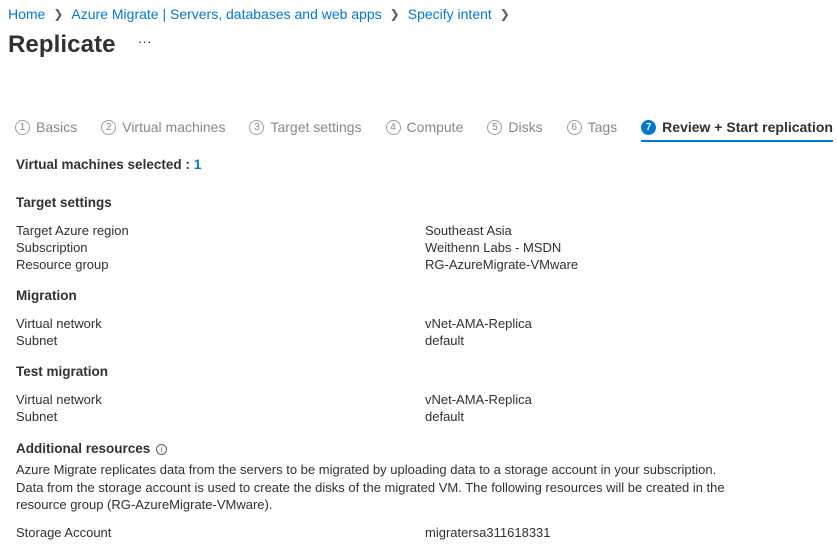  What do you see at coordinates (393, 127) in the screenshot?
I see `step-number-badge: 4` at bounding box center [393, 127].